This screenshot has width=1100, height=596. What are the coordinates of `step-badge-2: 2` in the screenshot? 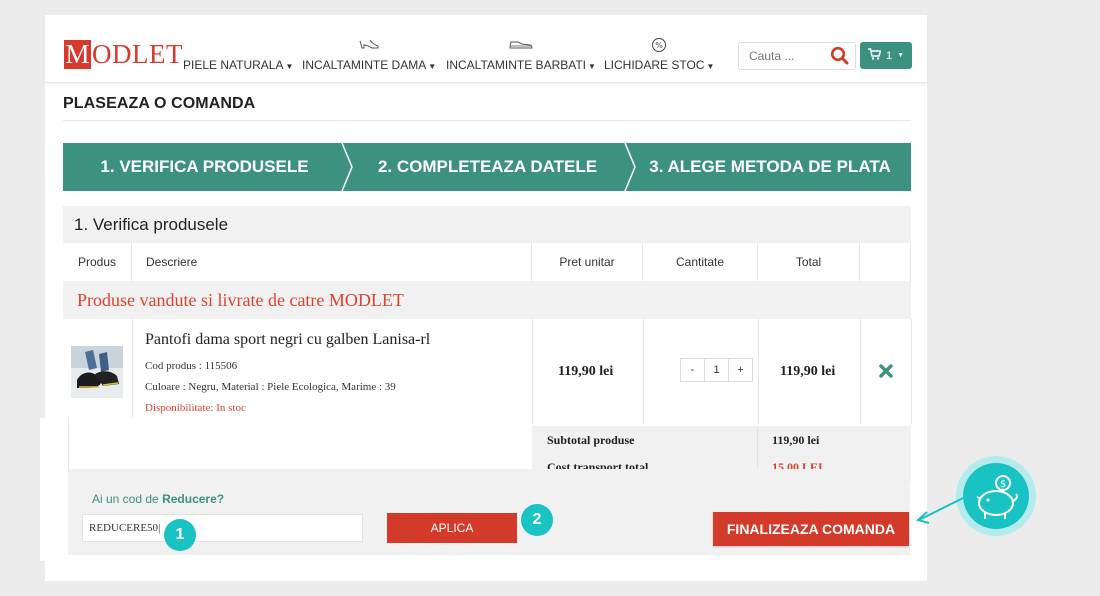 It's located at (537, 520).